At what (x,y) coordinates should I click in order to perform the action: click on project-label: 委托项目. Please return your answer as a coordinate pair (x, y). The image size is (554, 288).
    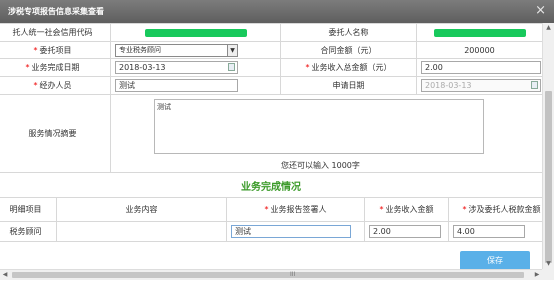
    Looking at the image, I should click on (55, 50).